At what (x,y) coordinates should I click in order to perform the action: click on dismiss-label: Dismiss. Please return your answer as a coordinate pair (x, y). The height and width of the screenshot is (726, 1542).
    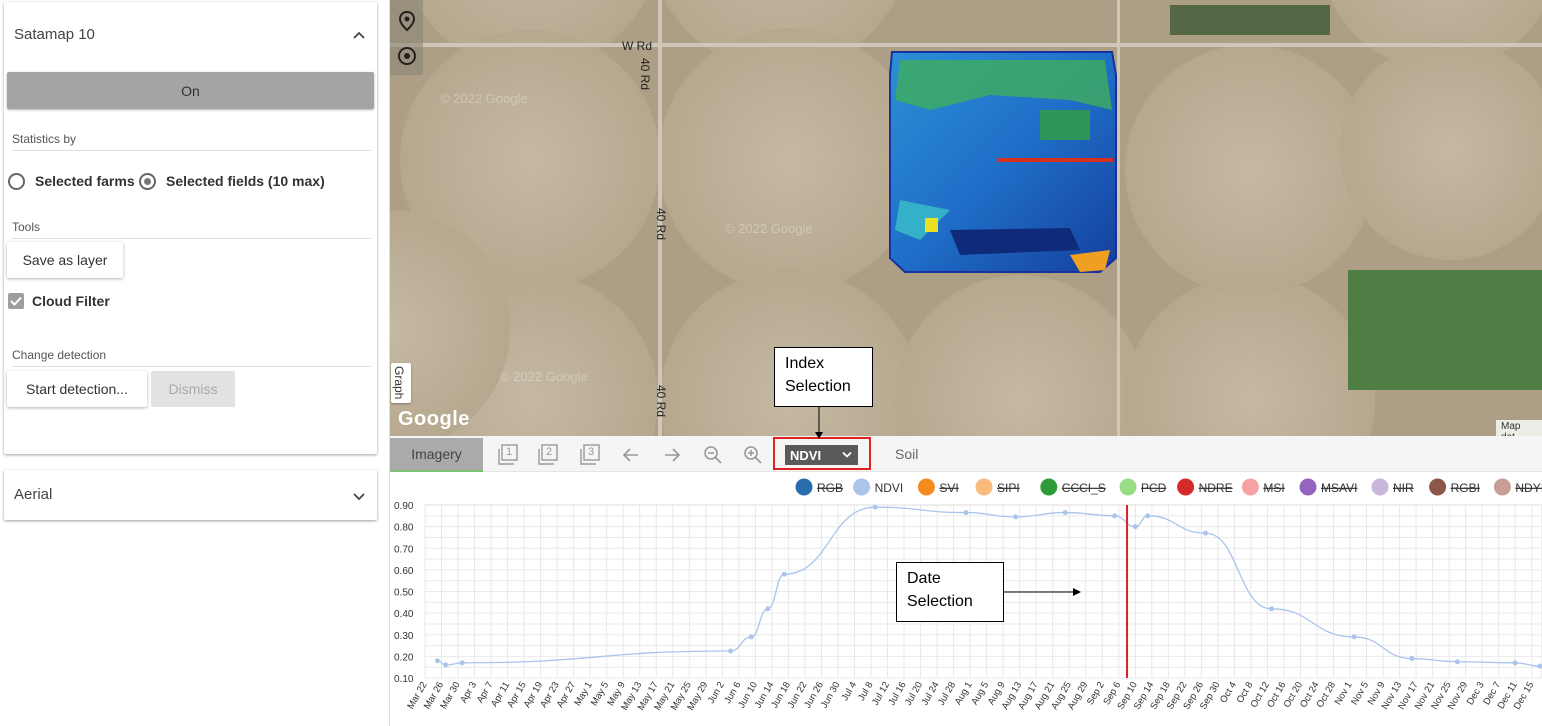
    Looking at the image, I should click on (193, 389).